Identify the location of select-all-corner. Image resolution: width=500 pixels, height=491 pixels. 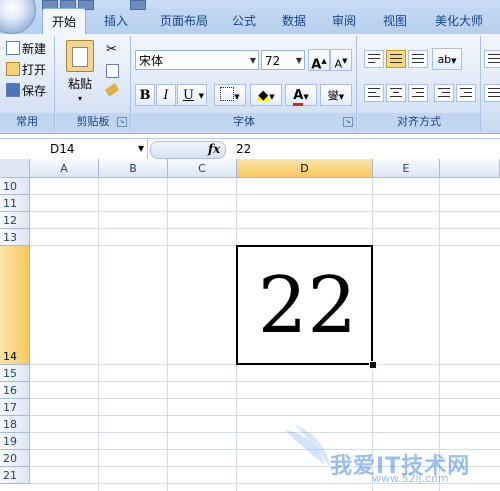
(15, 168).